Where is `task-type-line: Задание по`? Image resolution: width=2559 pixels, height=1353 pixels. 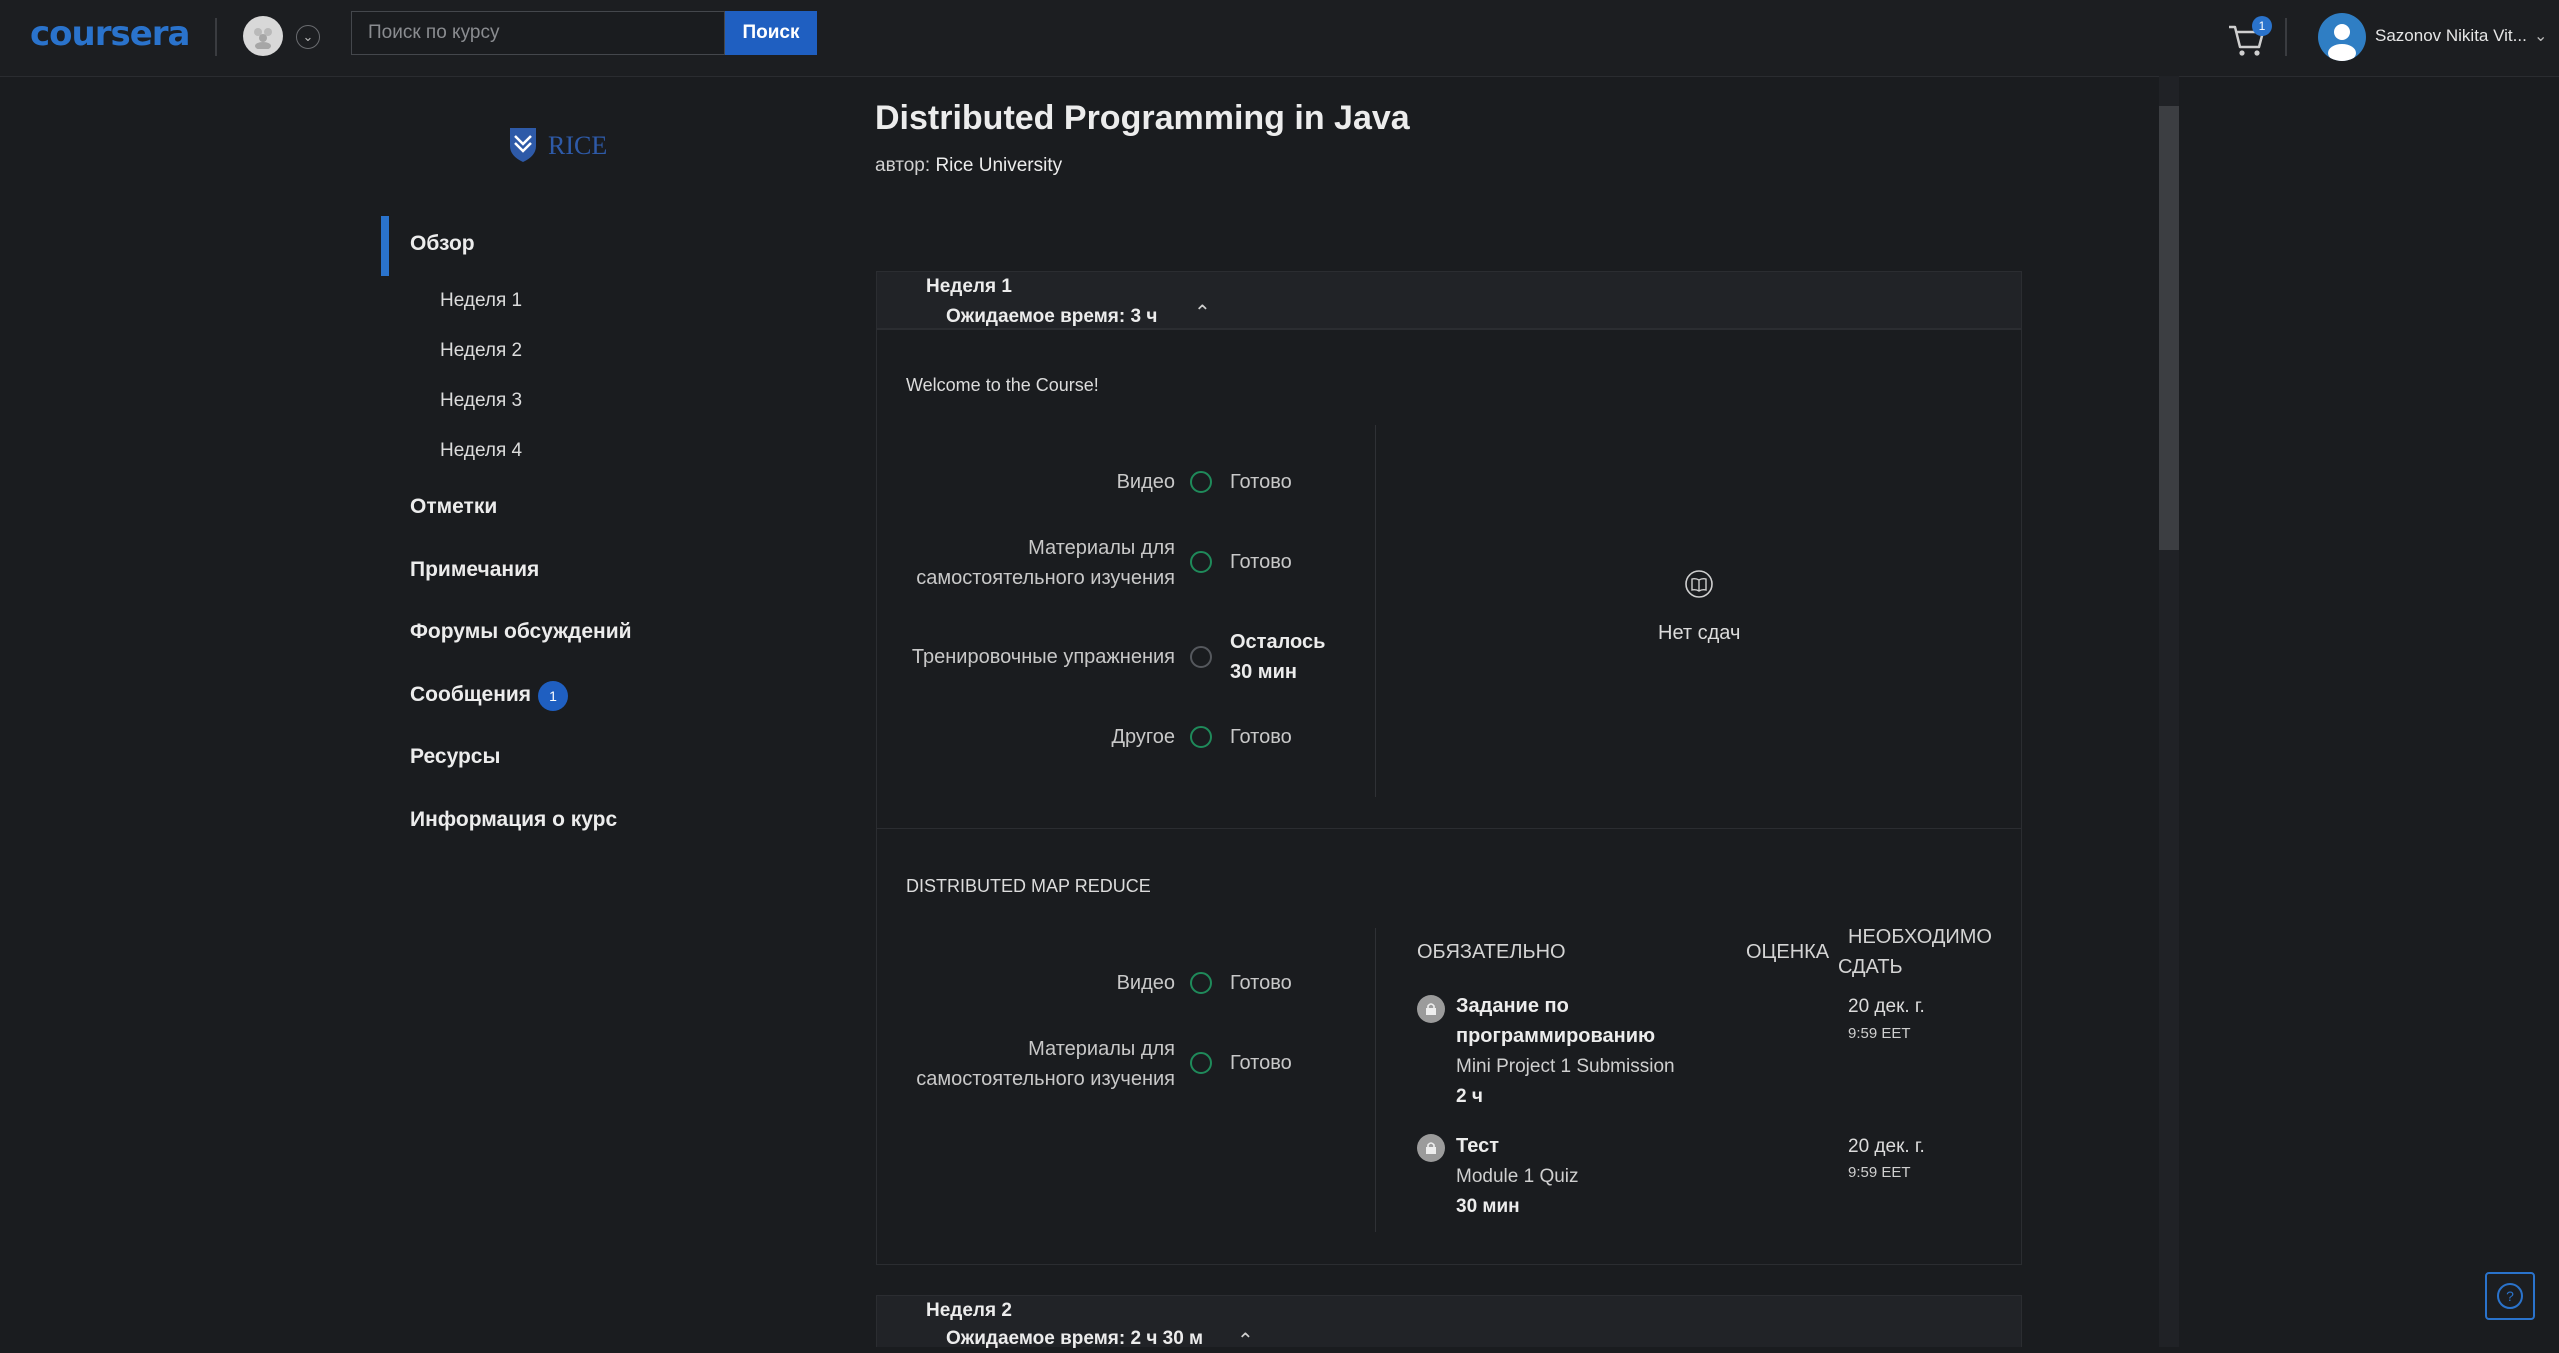
task-type-line: Задание по is located at coordinates (1512, 1006).